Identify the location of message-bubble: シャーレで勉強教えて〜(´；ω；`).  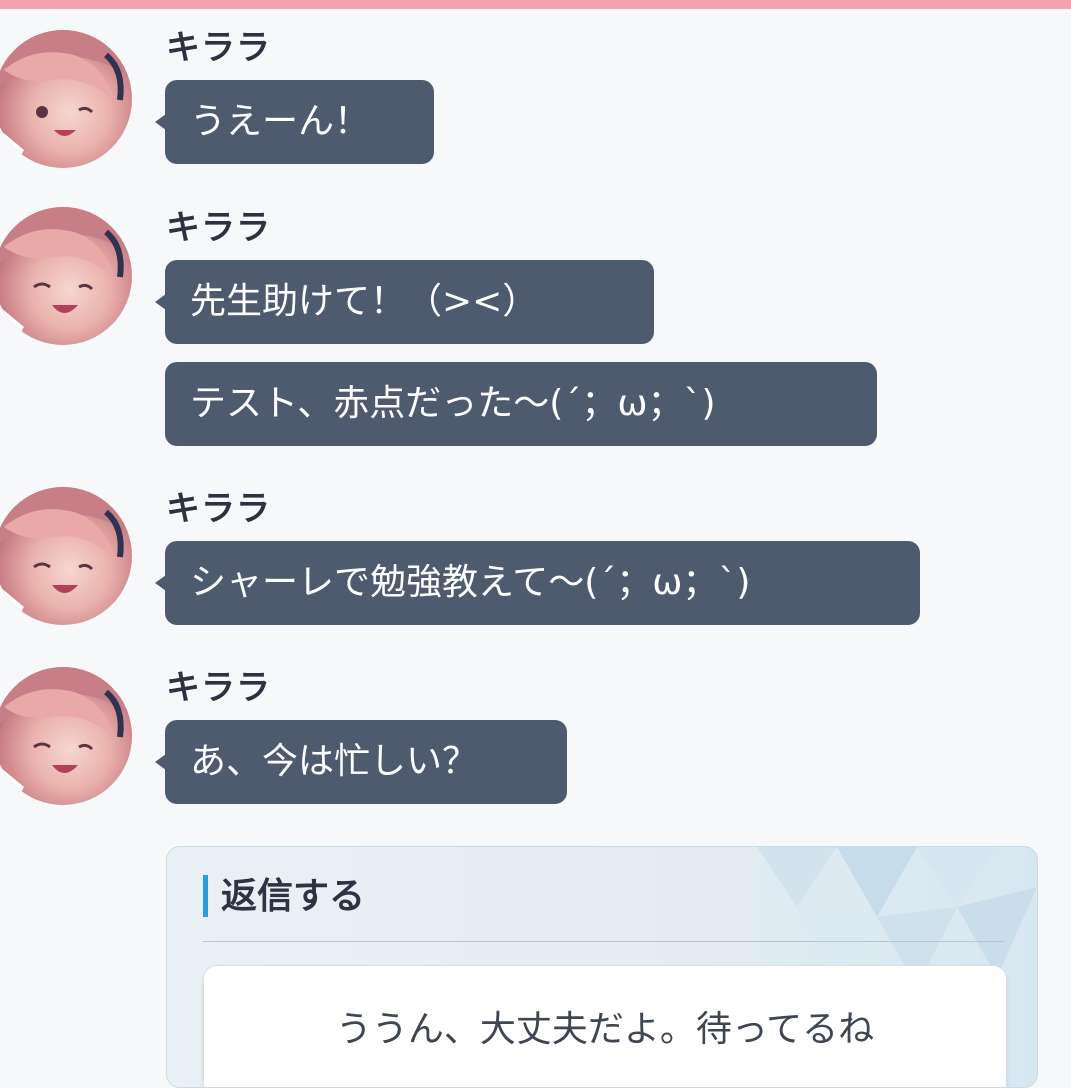
(537, 583).